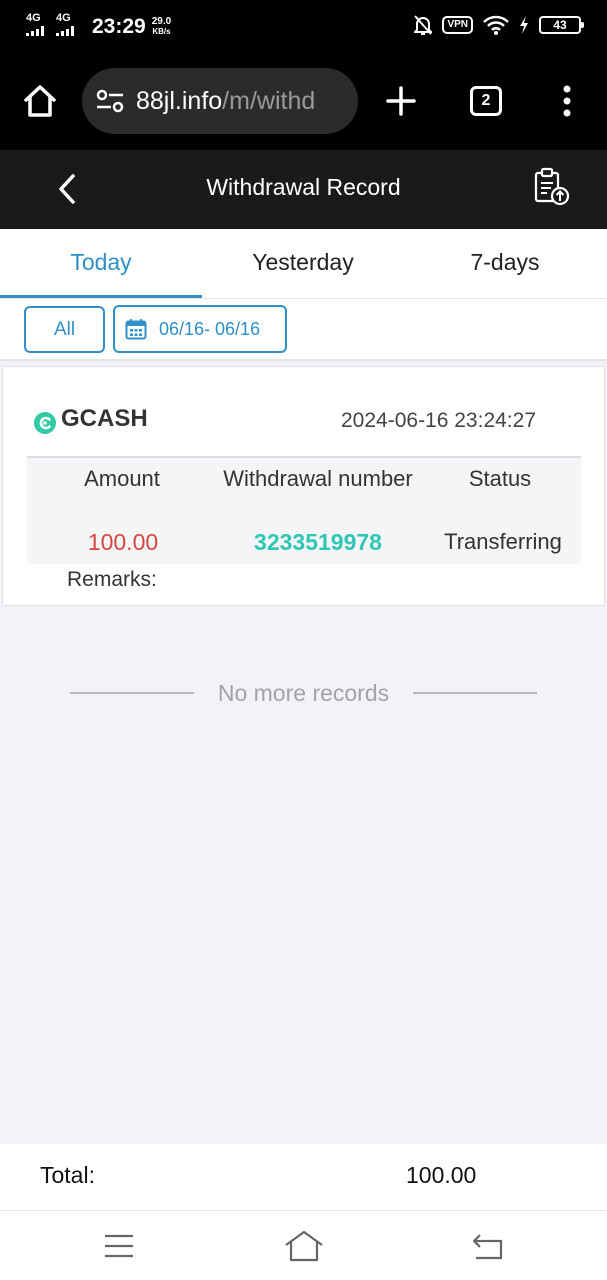 This screenshot has height=1280, width=607. I want to click on system-nav-bar, so click(303, 1245).